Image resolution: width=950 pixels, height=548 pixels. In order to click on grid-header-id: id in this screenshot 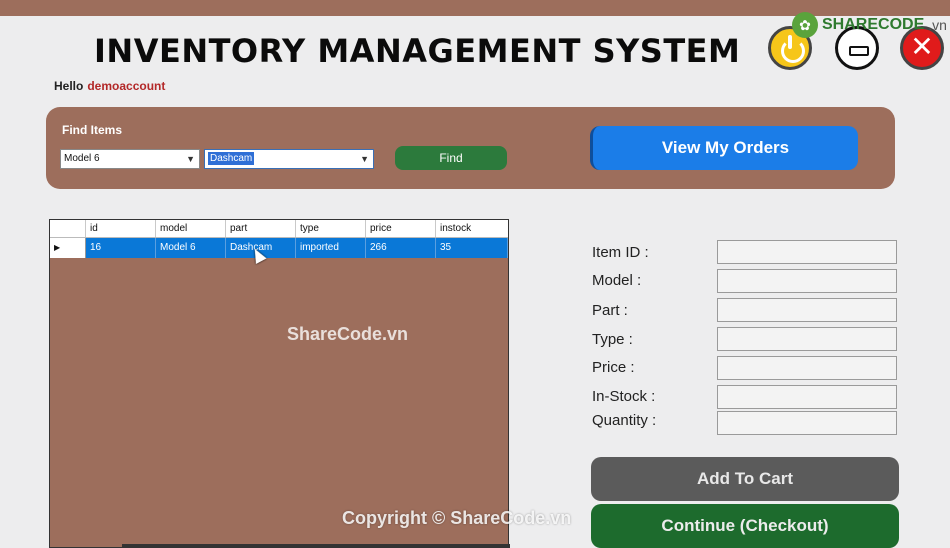, I will do `click(121, 228)`.